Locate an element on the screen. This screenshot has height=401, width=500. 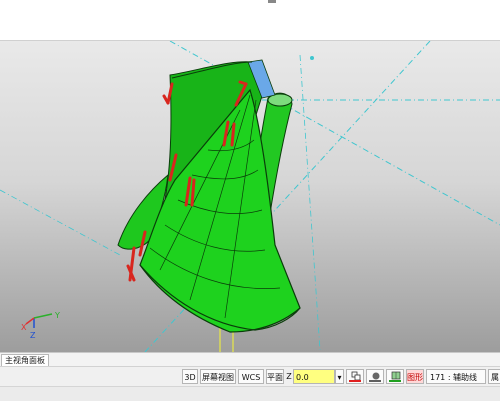
layer-button: 图形 is located at coordinates (415, 376).